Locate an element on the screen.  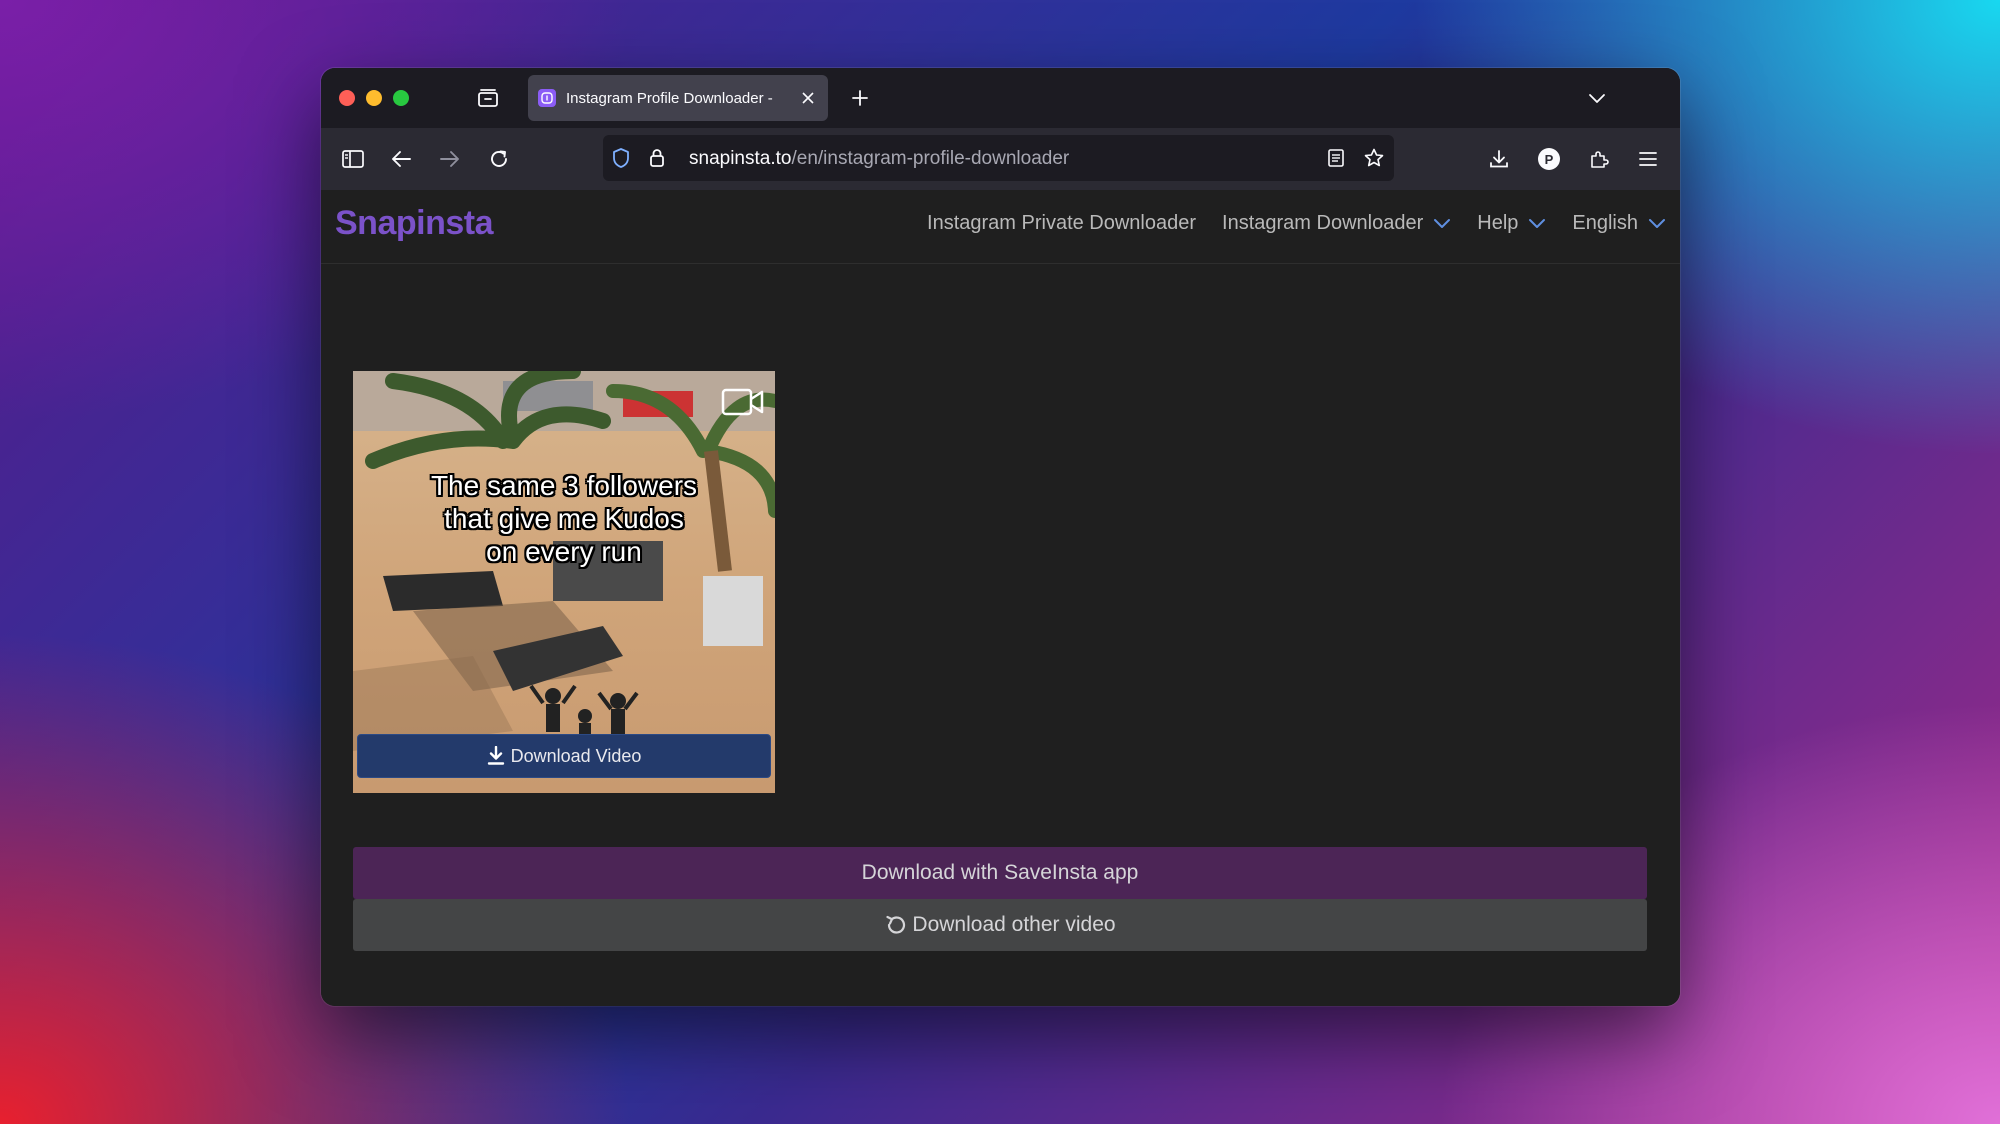
profile-initial: P is located at coordinates (1549, 159).